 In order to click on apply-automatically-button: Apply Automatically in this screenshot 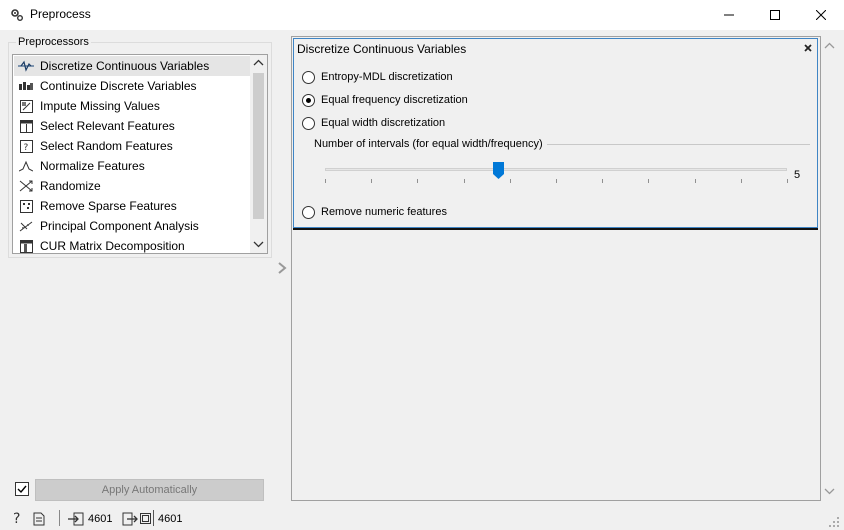, I will do `click(149, 490)`.